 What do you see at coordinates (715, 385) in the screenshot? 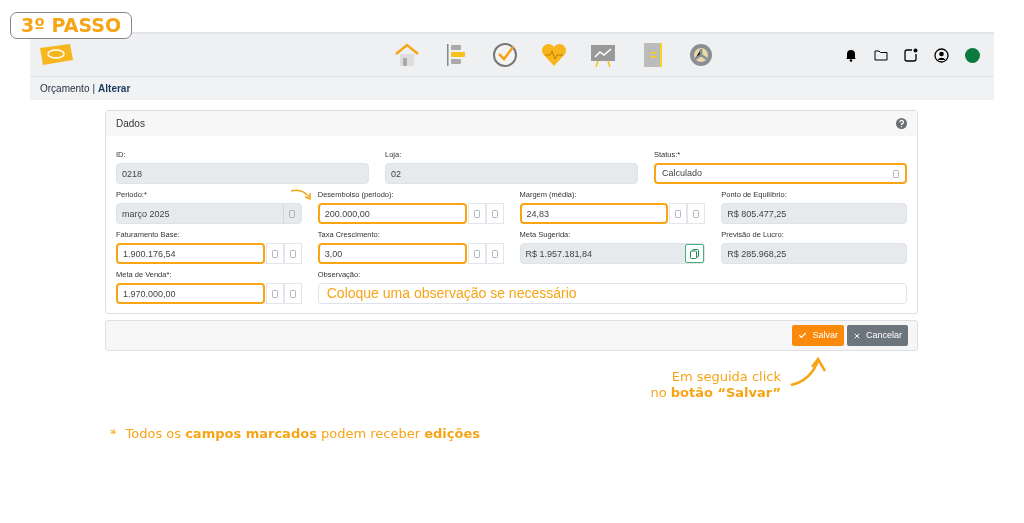
I see `hint-text: Em seguida click no botão “Salvar”` at bounding box center [715, 385].